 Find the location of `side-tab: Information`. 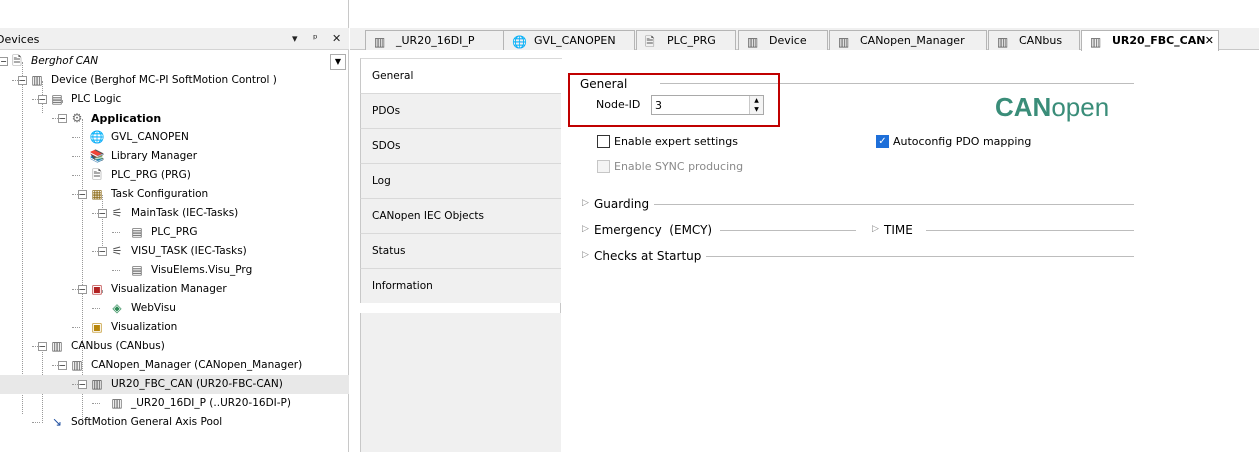

side-tab: Information is located at coordinates (460, 285).